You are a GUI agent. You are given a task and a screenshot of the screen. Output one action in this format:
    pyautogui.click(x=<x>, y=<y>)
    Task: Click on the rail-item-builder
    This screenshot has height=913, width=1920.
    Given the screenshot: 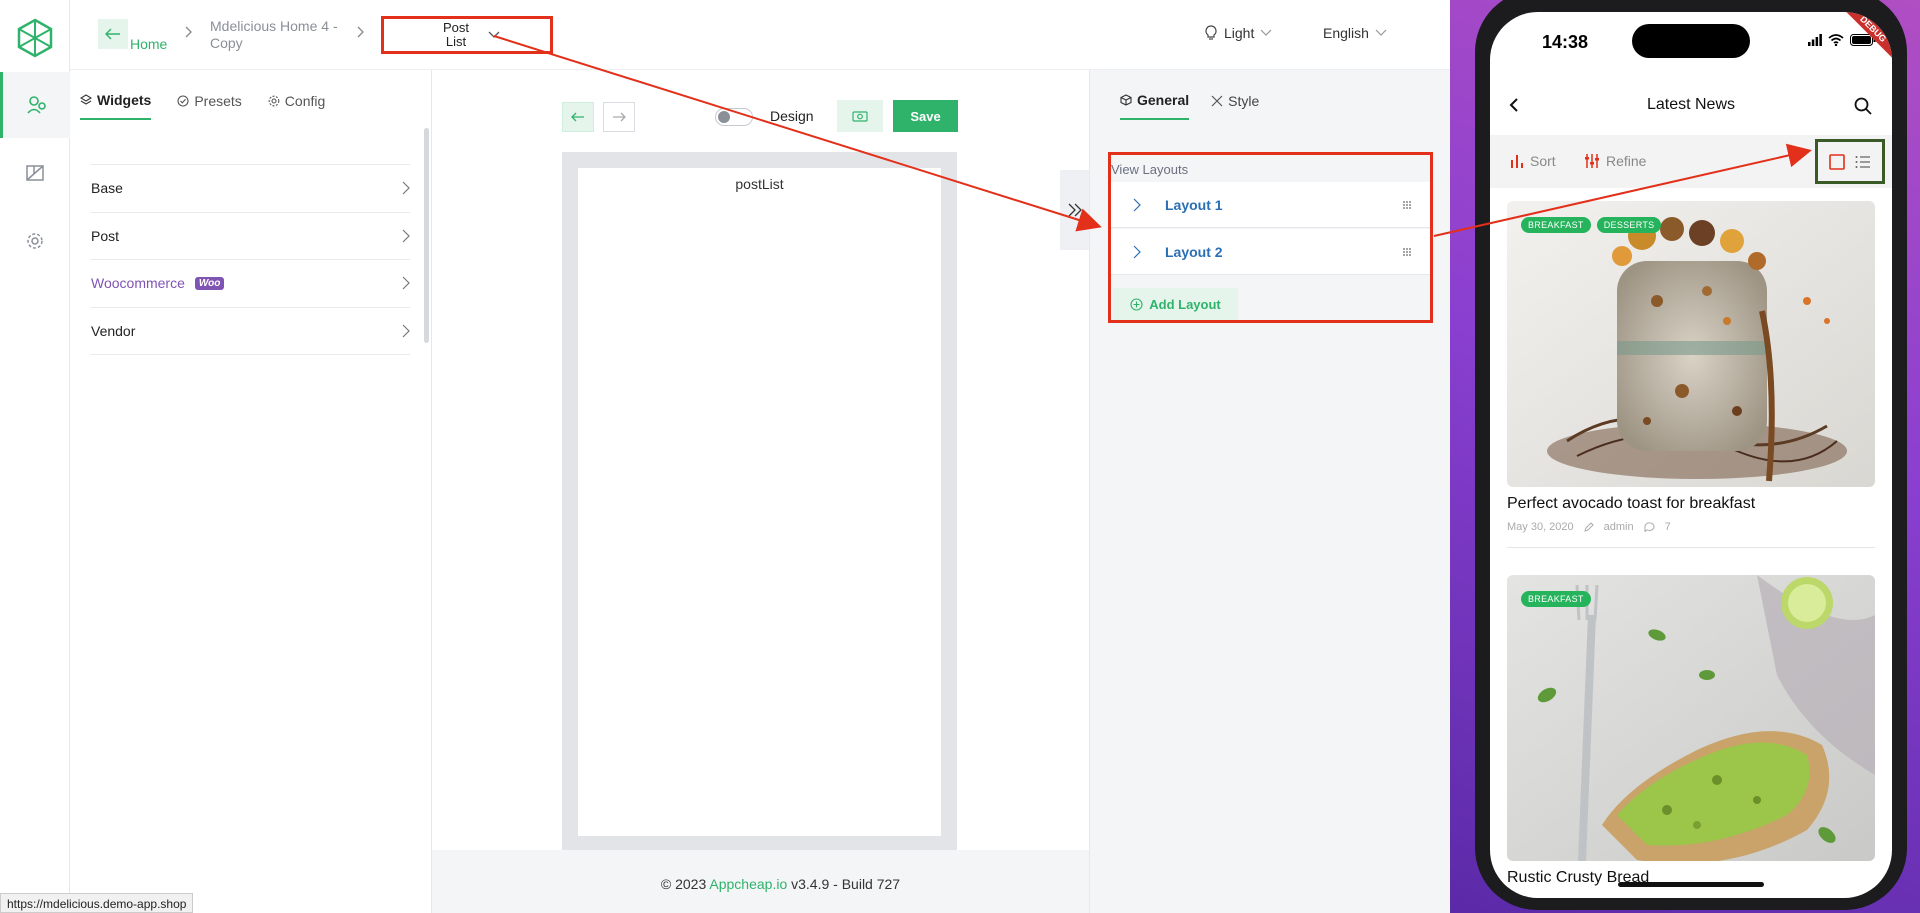 What is the action you would take?
    pyautogui.click(x=35, y=105)
    